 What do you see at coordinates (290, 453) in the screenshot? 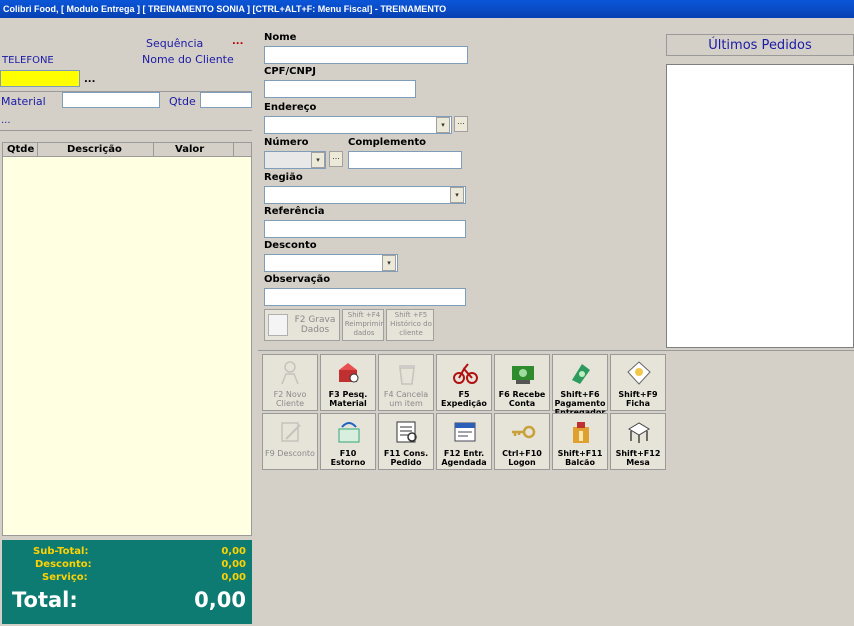
I see `toolbar-button-label: F9 Desconto` at bounding box center [290, 453].